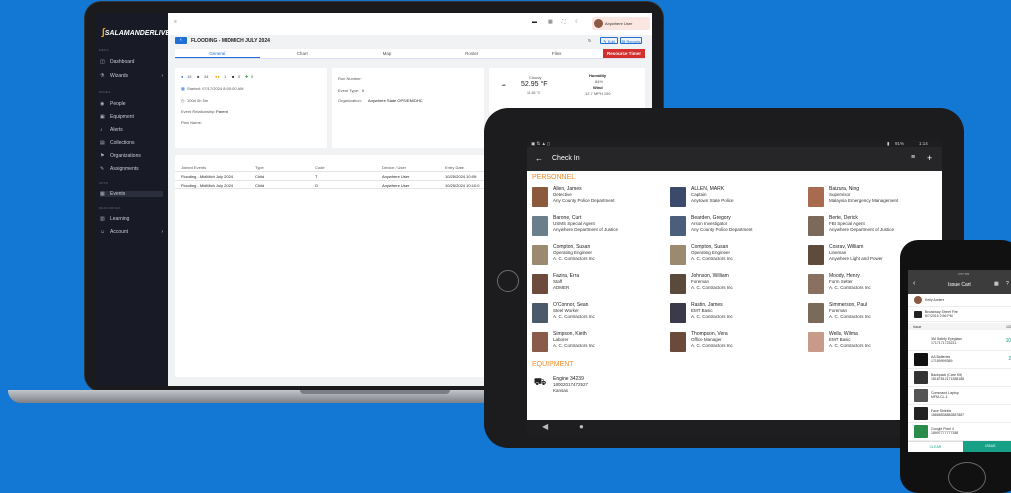 The image size is (1011, 493). What do you see at coordinates (918, 314) in the screenshot?
I see `station-icon` at bounding box center [918, 314].